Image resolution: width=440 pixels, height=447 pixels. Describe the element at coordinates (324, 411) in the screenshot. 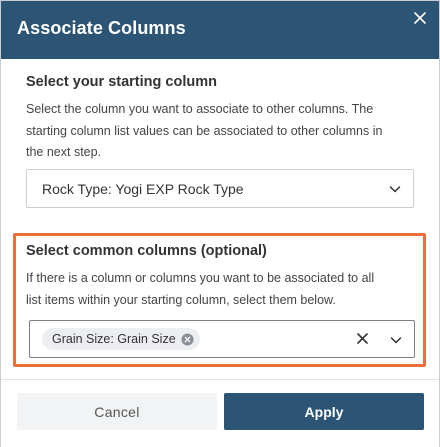

I see `apply-button: Apply` at that location.